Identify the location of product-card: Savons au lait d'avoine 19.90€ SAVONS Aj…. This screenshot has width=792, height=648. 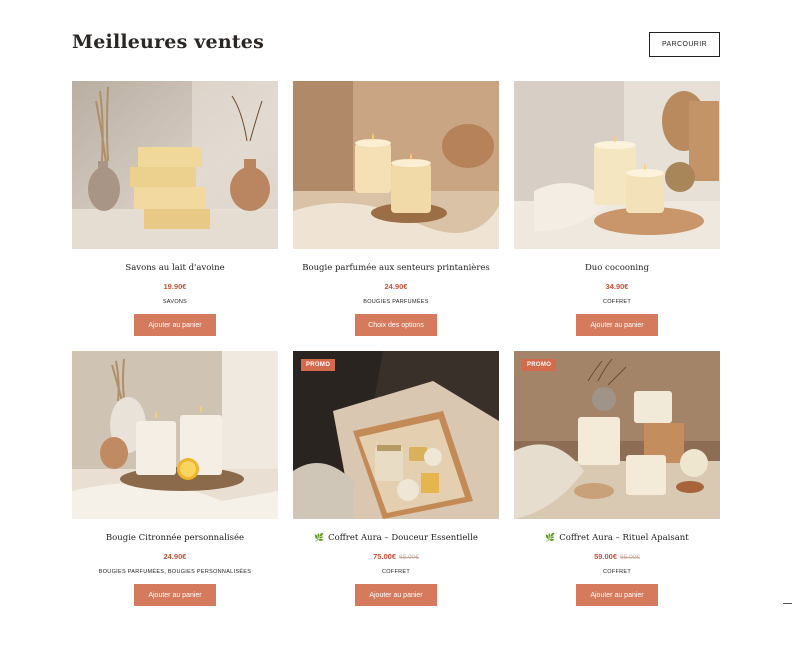
(175, 208).